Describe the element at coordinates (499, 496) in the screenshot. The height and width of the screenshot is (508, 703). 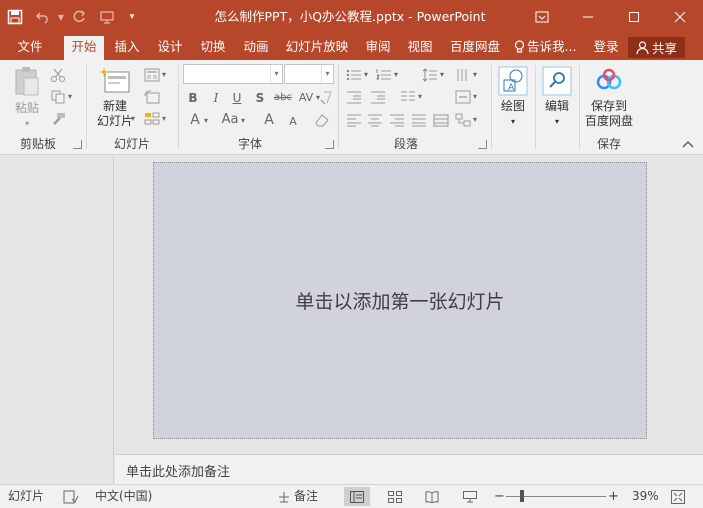
I see `zoom-out-button: −` at that location.